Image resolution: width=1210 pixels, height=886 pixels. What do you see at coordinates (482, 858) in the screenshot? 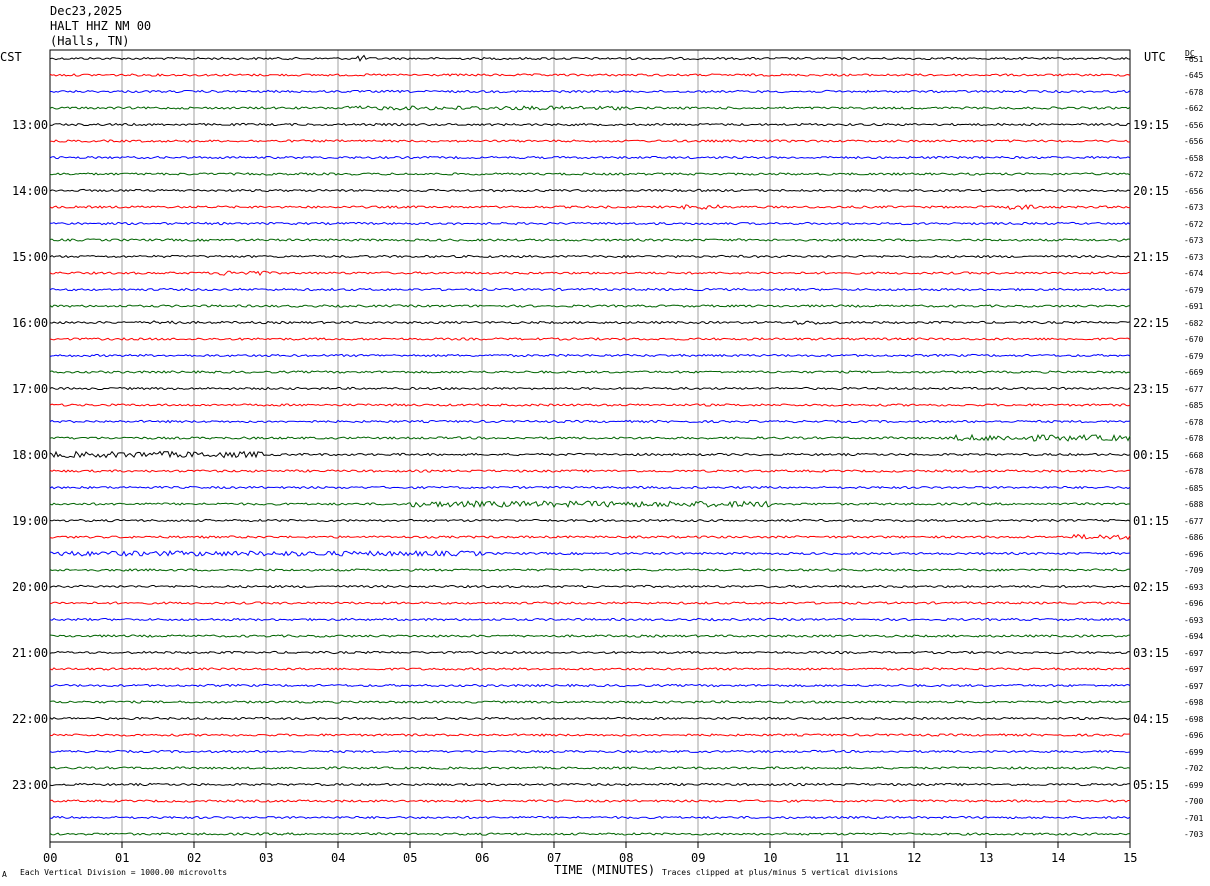
I see `x-tick-label: 06` at bounding box center [482, 858].